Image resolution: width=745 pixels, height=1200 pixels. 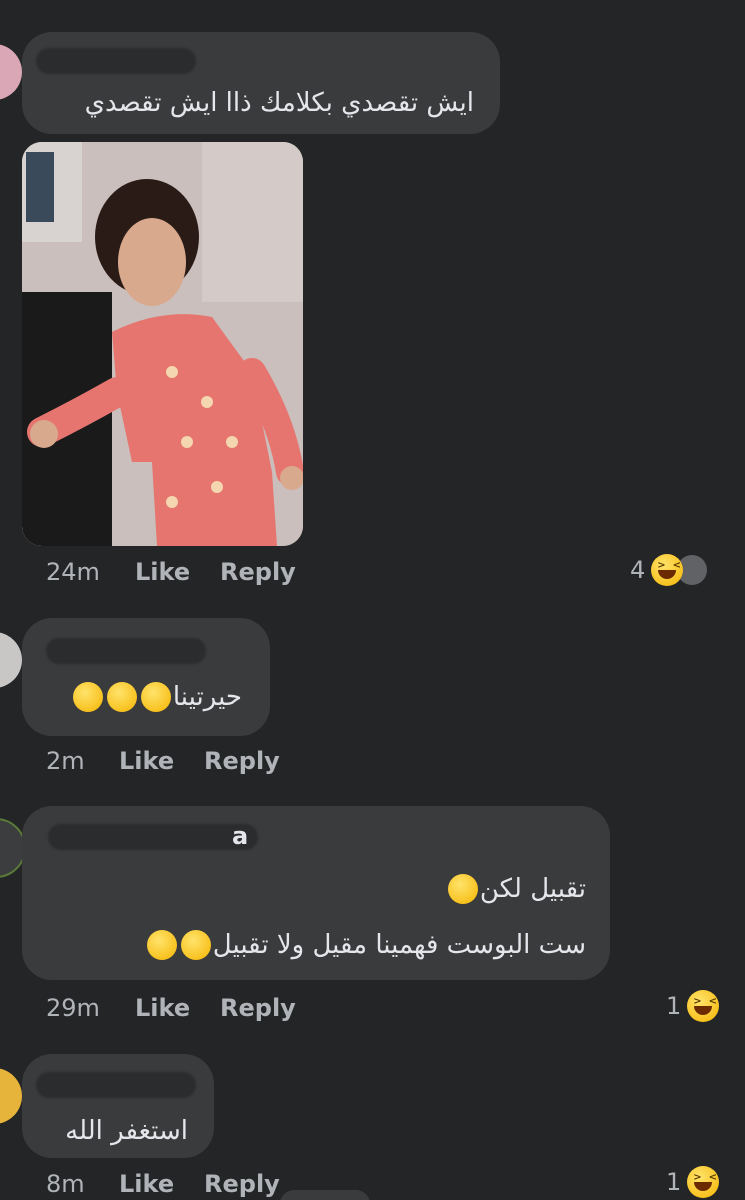 I want to click on comment-photo, so click(x=162, y=344).